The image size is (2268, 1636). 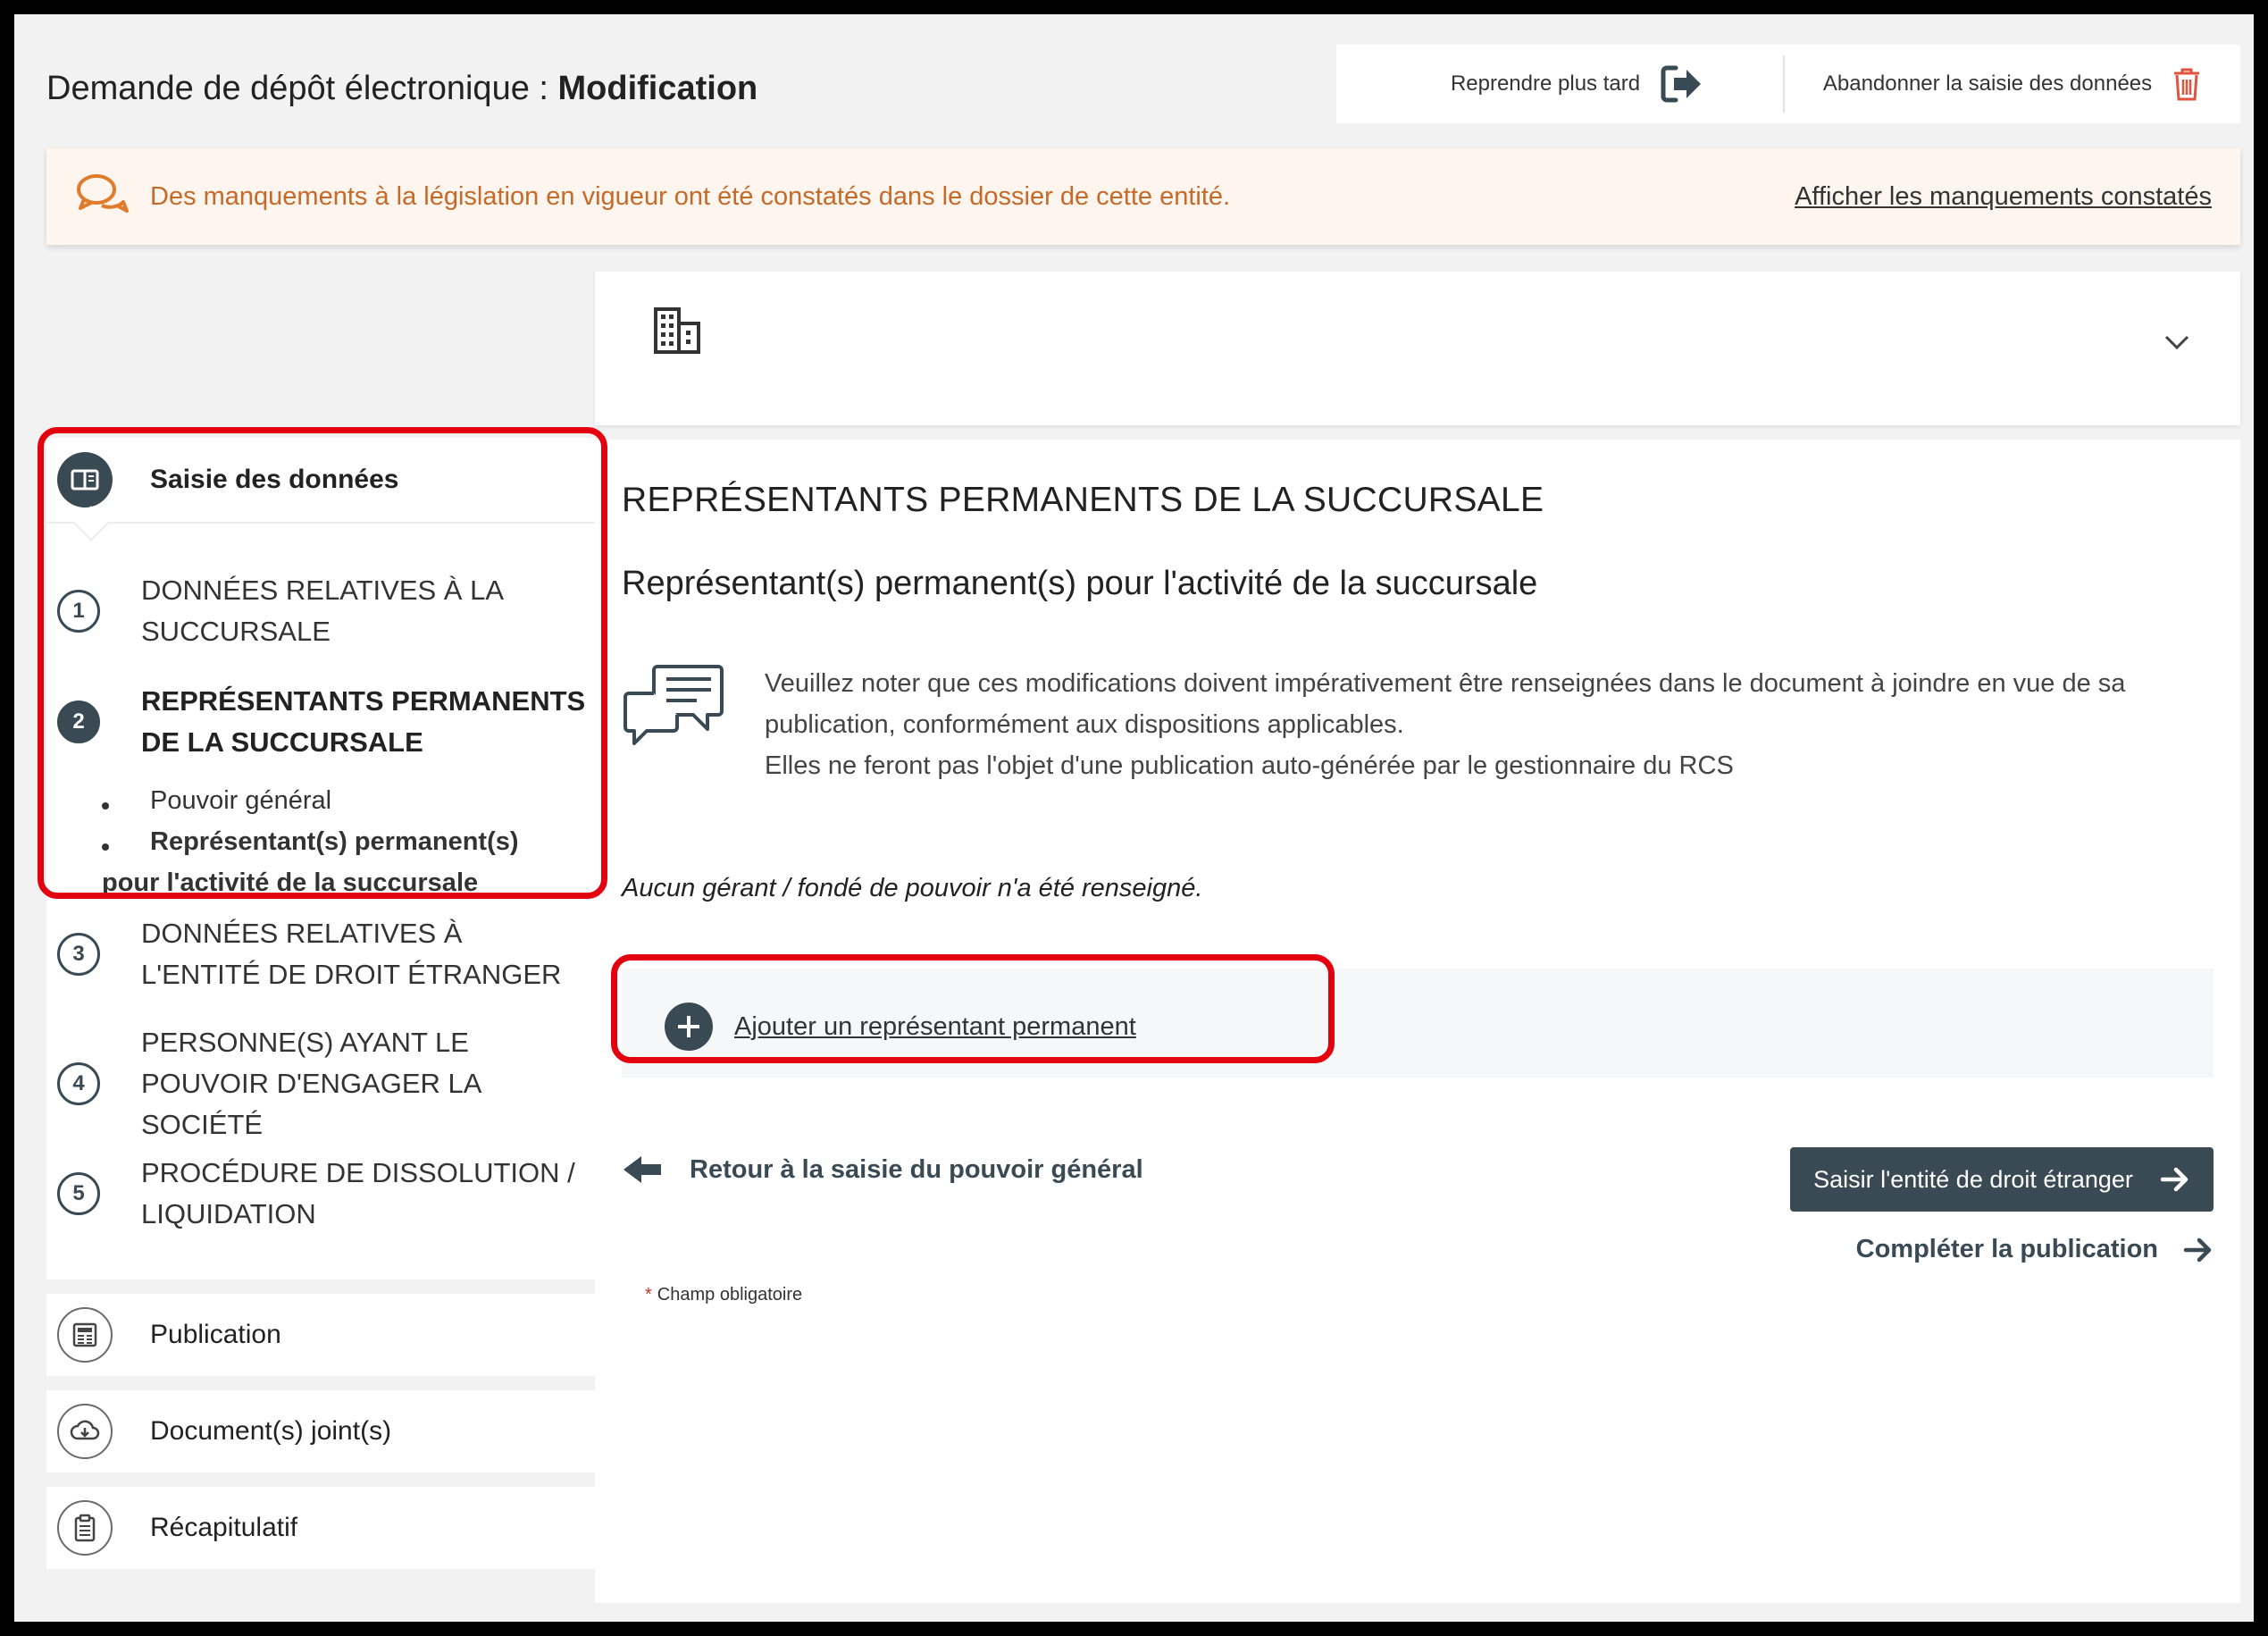 I want to click on step-1-label: DONNÉES RELATIVES À LA SUCCURSALE, so click(x=322, y=611).